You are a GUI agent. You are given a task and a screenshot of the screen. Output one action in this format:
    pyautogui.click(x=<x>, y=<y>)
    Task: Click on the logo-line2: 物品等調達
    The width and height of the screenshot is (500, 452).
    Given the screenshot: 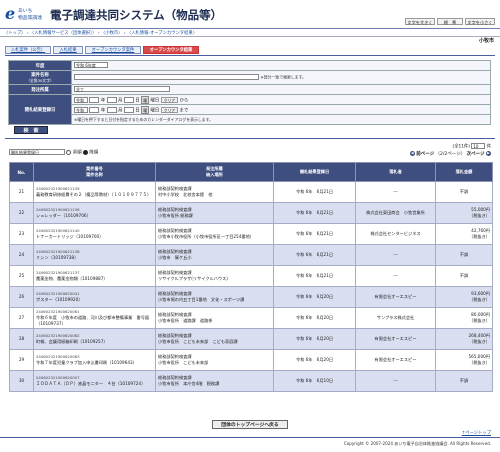 What is the action you would take?
    pyautogui.click(x=30, y=18)
    